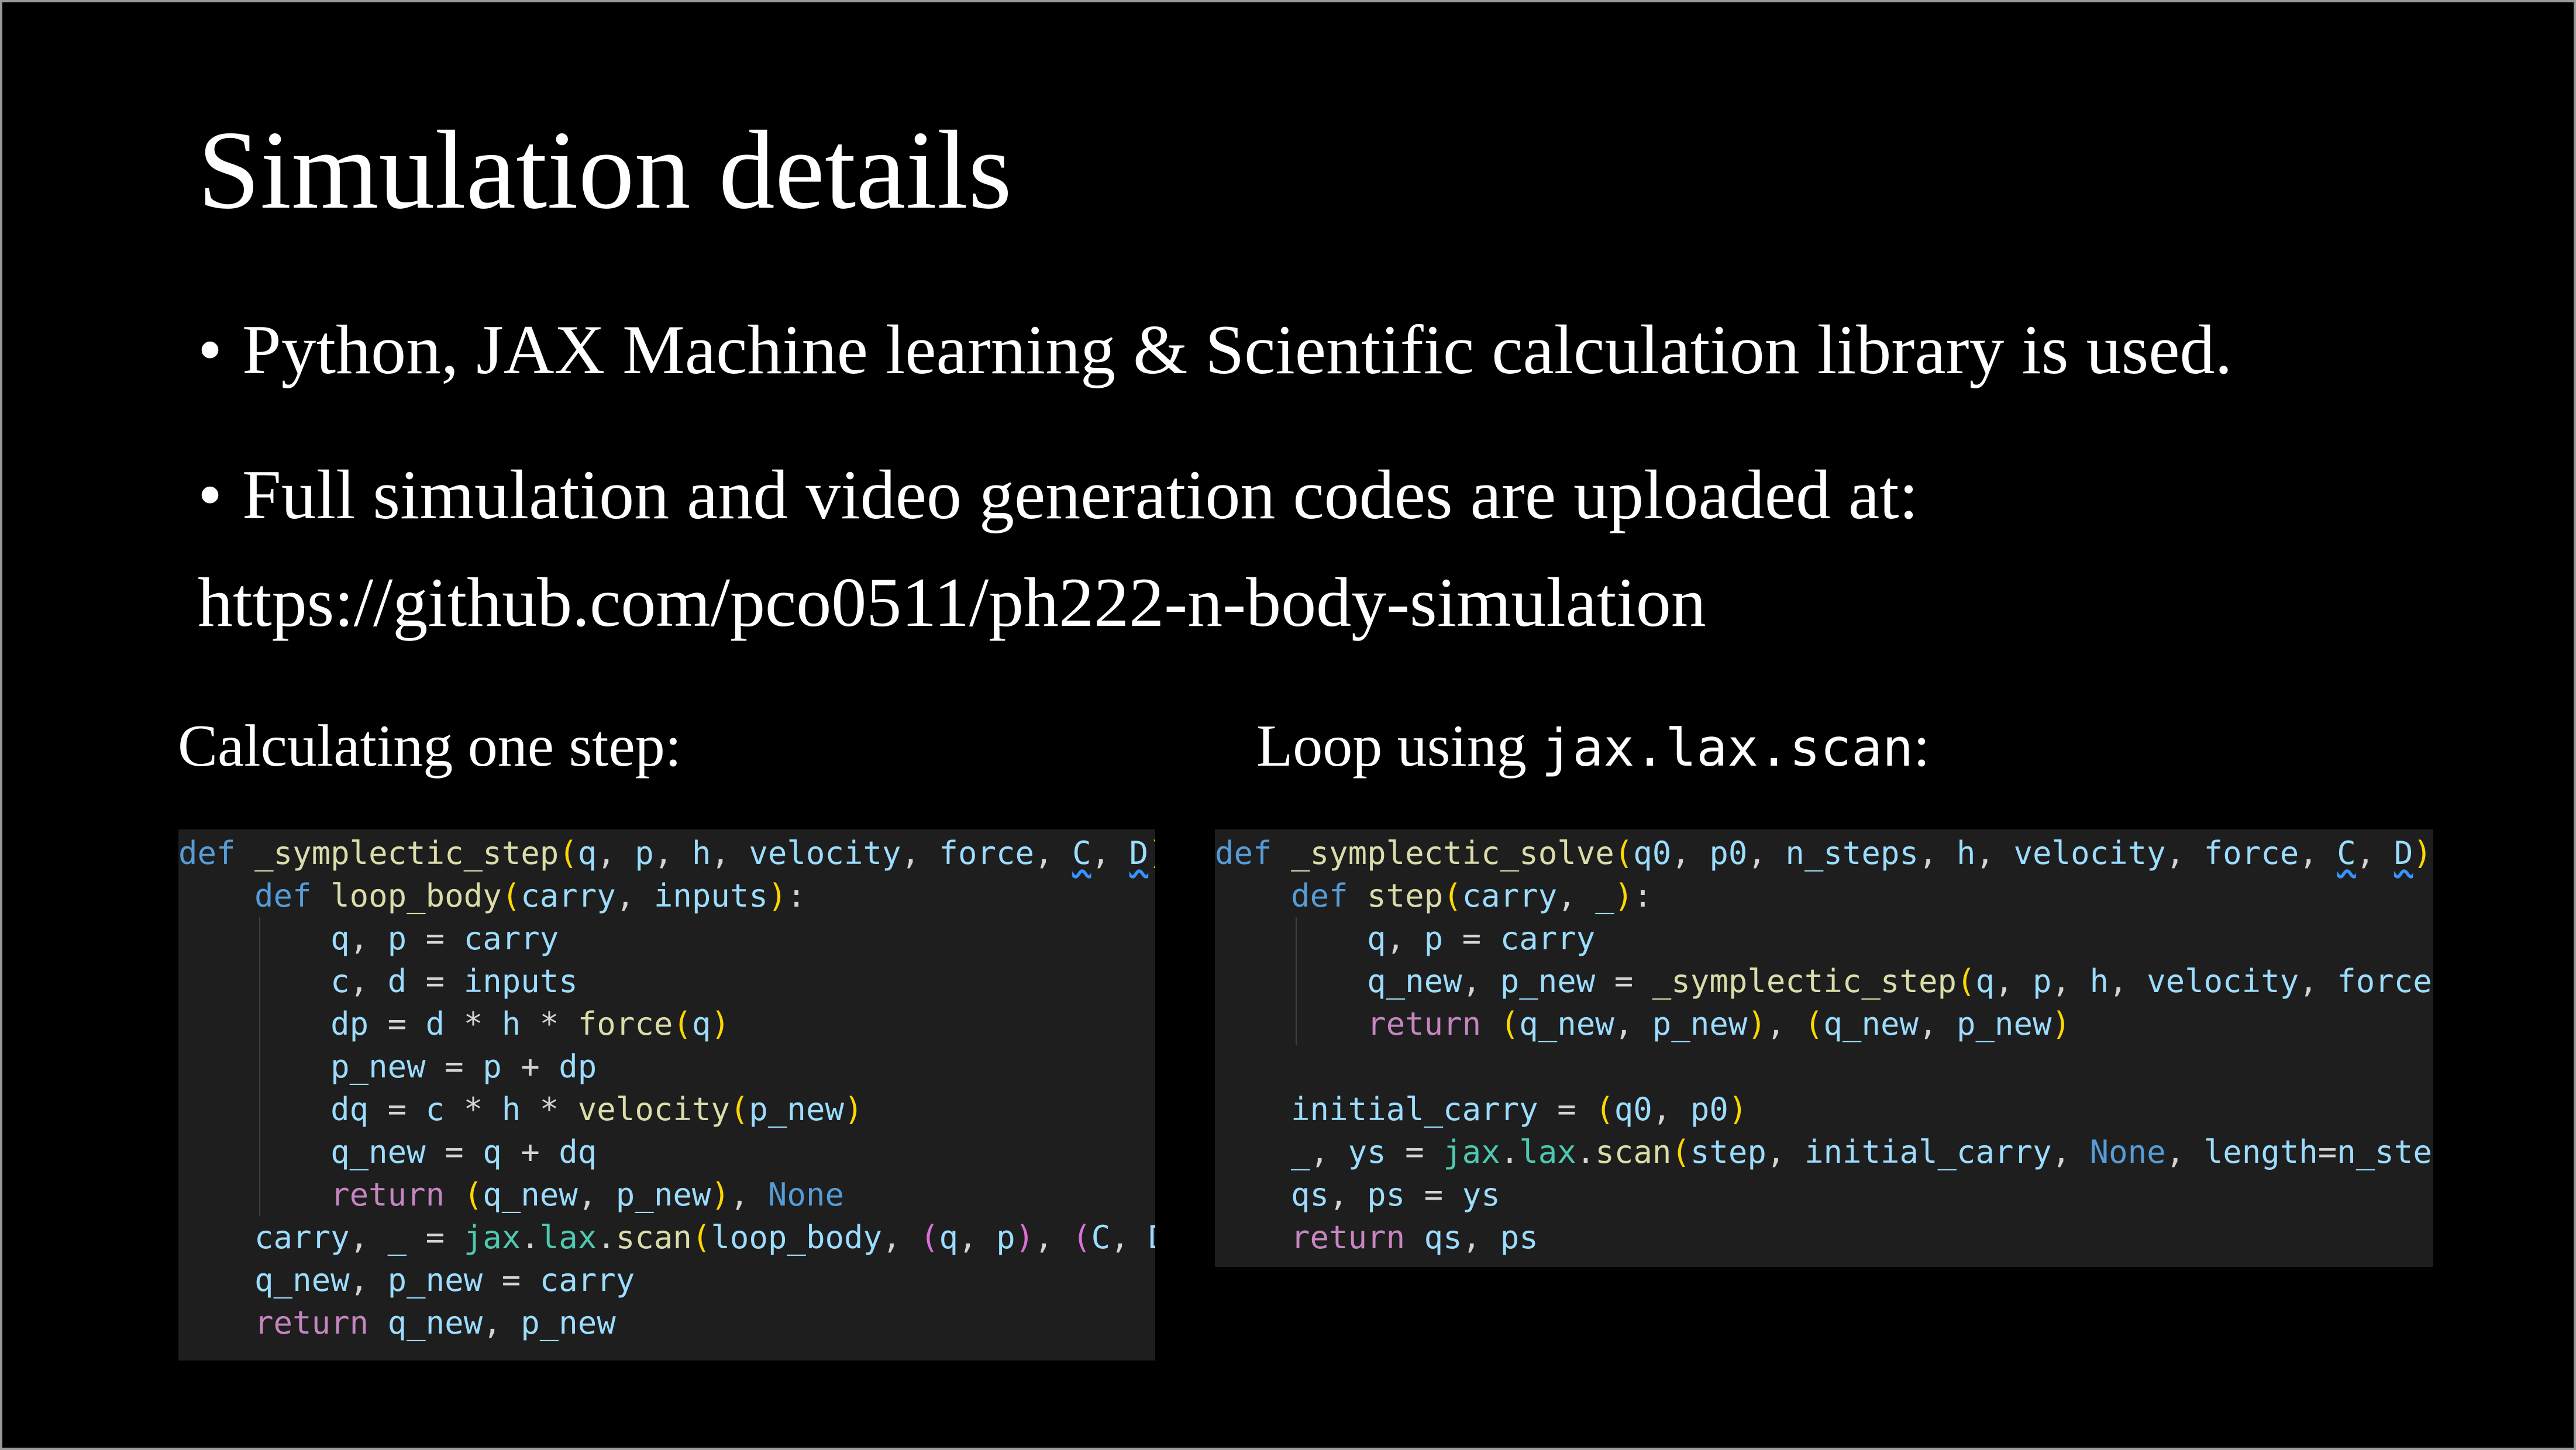 This screenshot has width=2576, height=1450. Describe the element at coordinates (666, 1152) in the screenshot. I see `code-line: q_new = q + dq` at that location.